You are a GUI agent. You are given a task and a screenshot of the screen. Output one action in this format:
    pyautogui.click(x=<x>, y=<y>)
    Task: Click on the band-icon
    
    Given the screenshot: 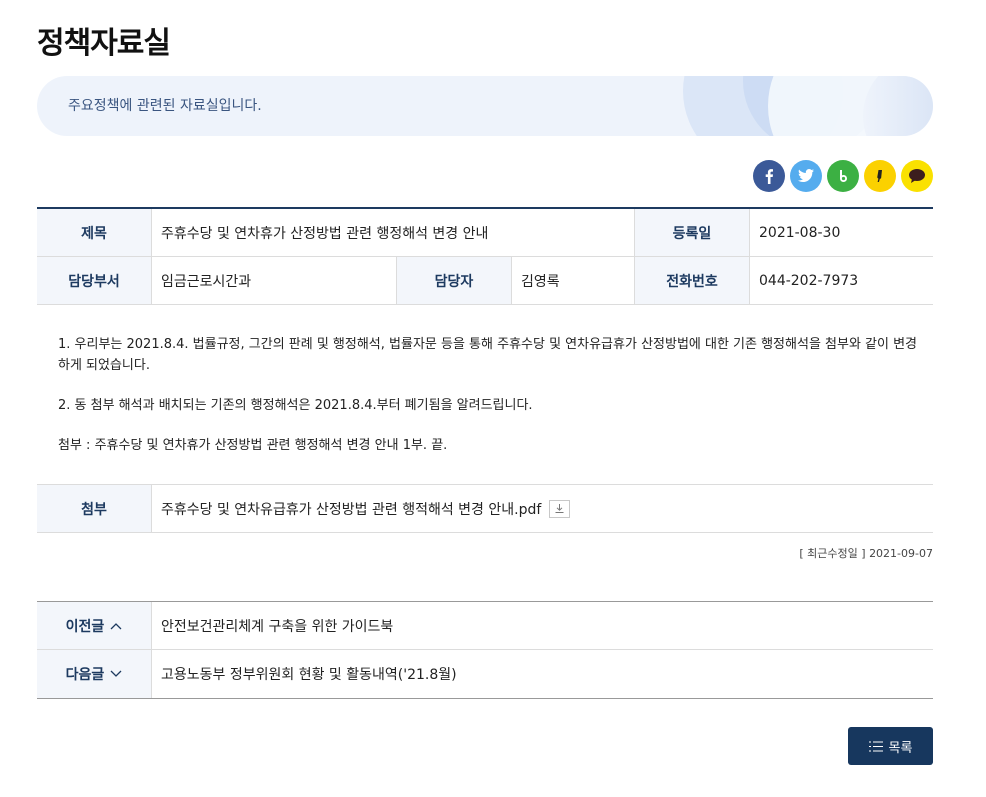 What is the action you would take?
    pyautogui.click(x=843, y=176)
    